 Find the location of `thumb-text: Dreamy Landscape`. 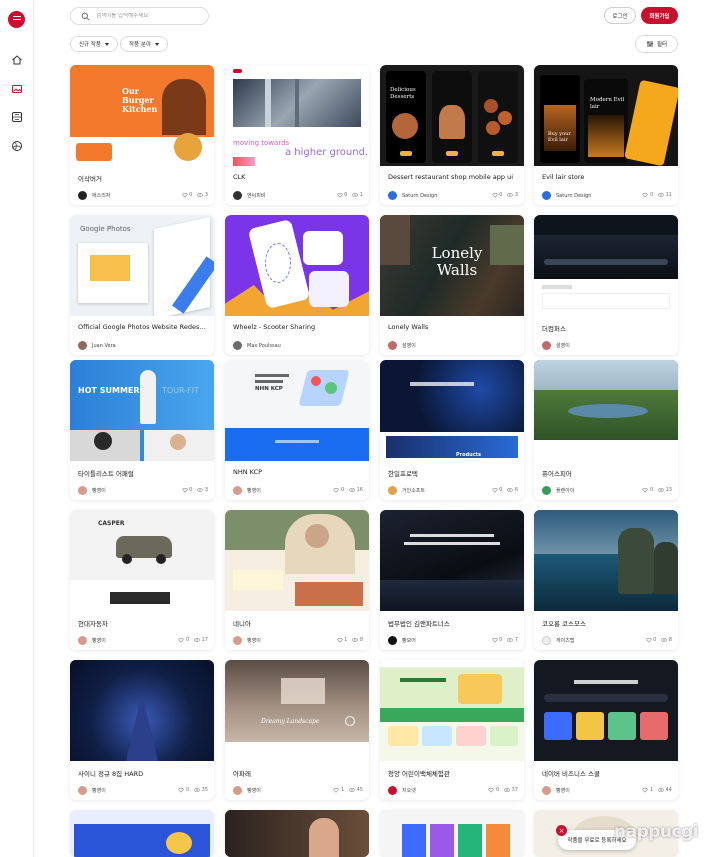

thumb-text: Dreamy Landscape is located at coordinates (290, 721).